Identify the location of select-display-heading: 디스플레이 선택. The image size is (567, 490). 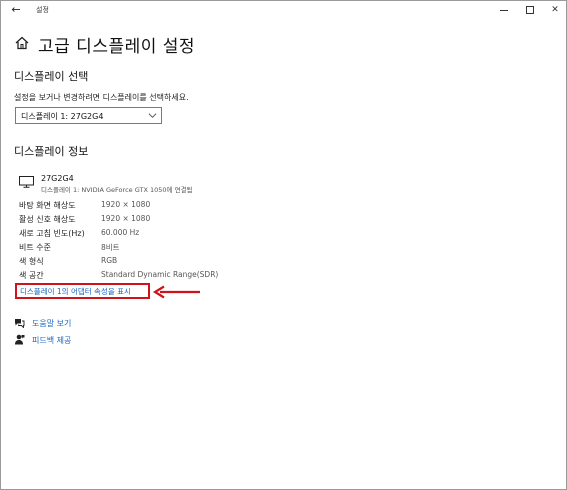
(51, 76).